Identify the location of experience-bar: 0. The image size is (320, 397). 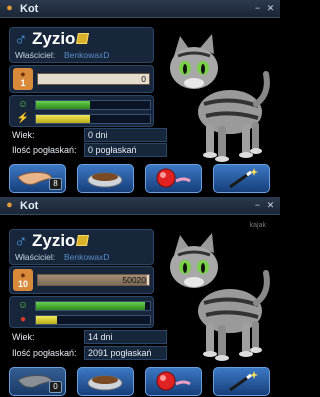
(93, 79).